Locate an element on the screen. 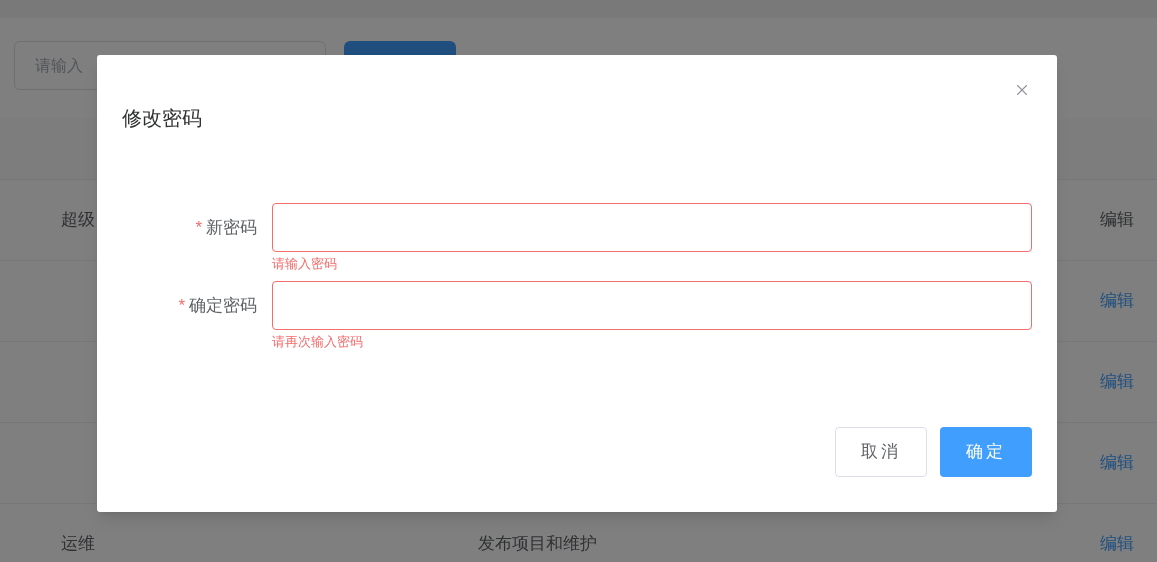  field-label: 新密码 is located at coordinates (231, 227).